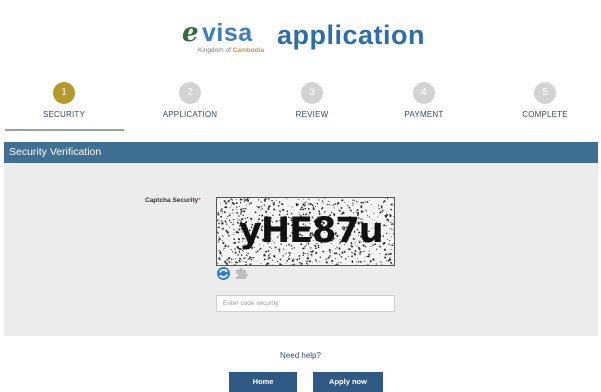  What do you see at coordinates (223, 273) in the screenshot?
I see `refresh-icon` at bounding box center [223, 273].